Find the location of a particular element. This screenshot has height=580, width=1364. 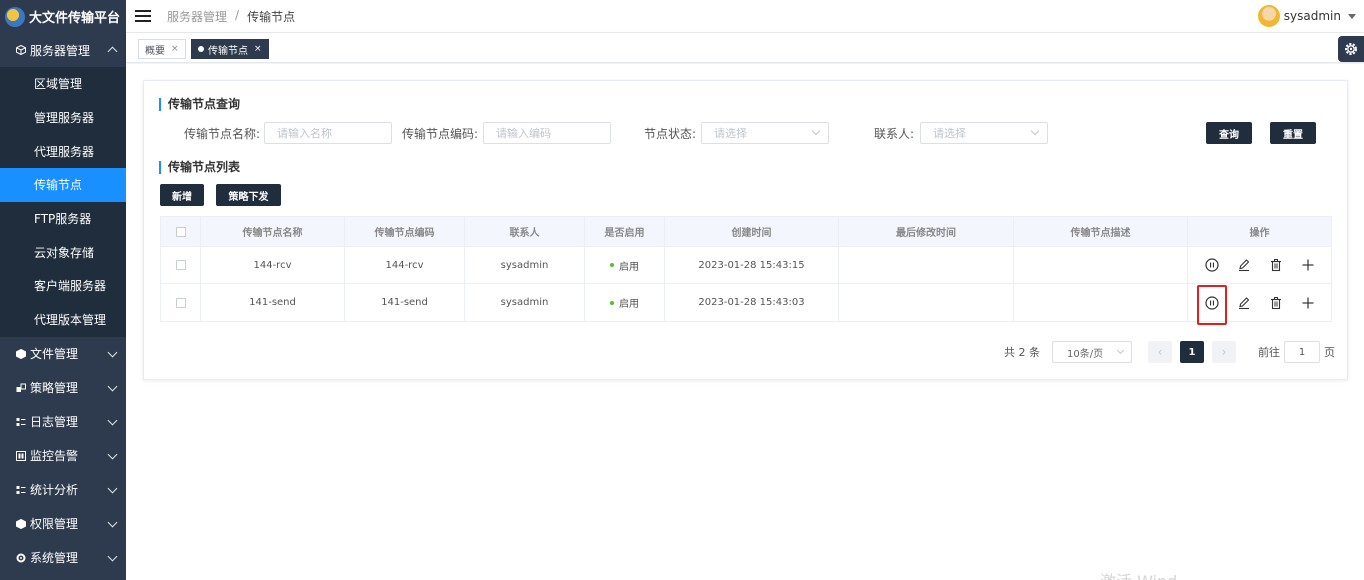

name-label: 传输节点名称: is located at coordinates (222, 134).